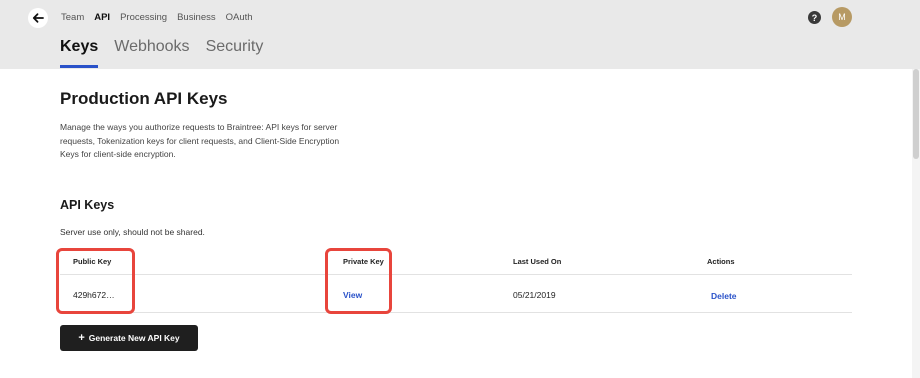  I want to click on page-title: Production API Keys, so click(144, 98).